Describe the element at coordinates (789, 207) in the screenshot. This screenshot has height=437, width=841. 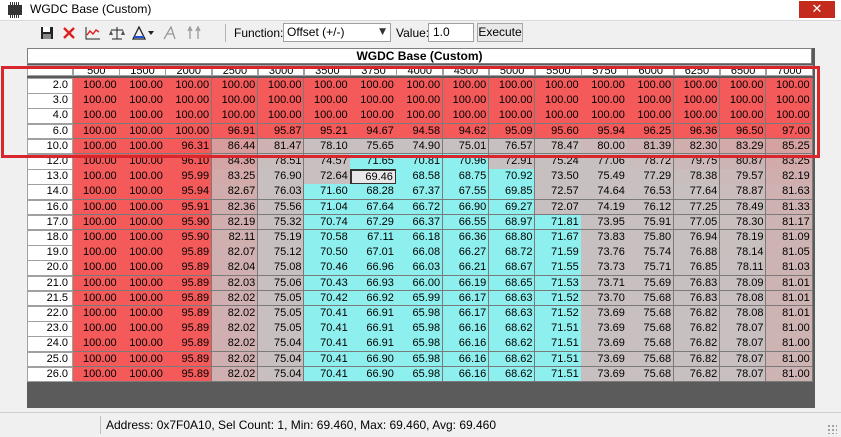
I see `table-cell: 81.33` at that location.